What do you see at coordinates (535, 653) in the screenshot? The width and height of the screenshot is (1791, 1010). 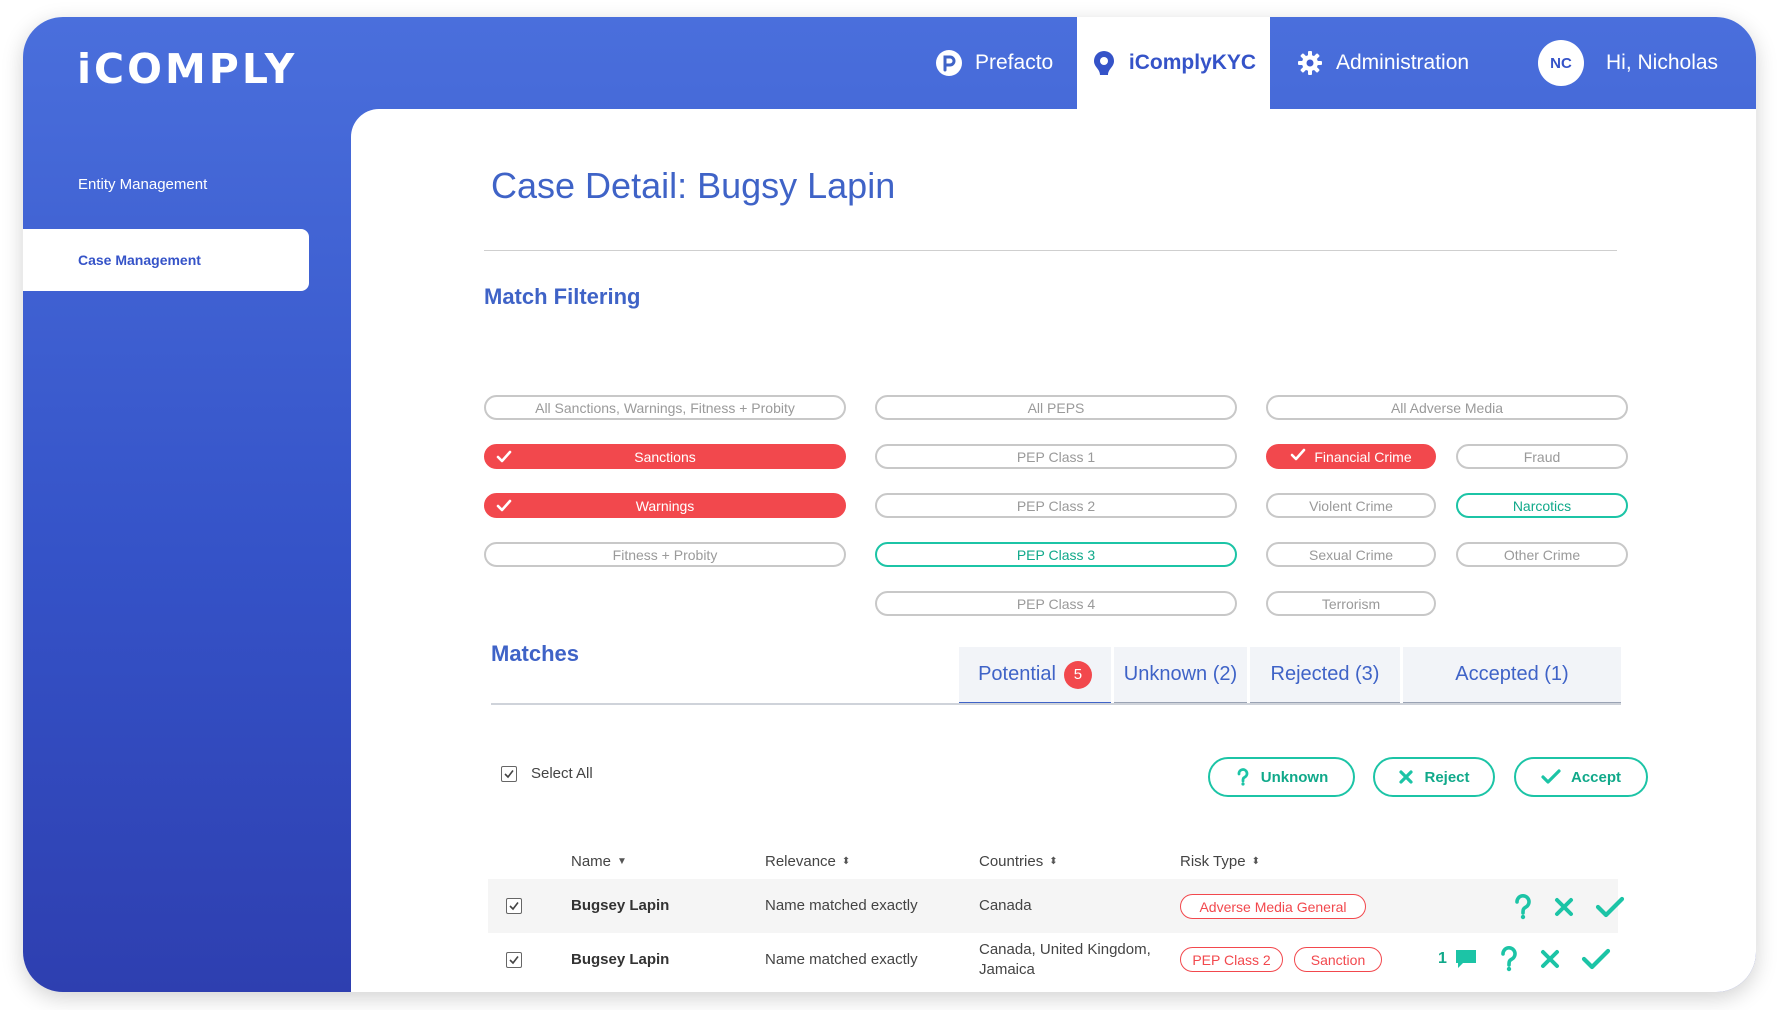 I see `matches-title: Matches` at bounding box center [535, 653].